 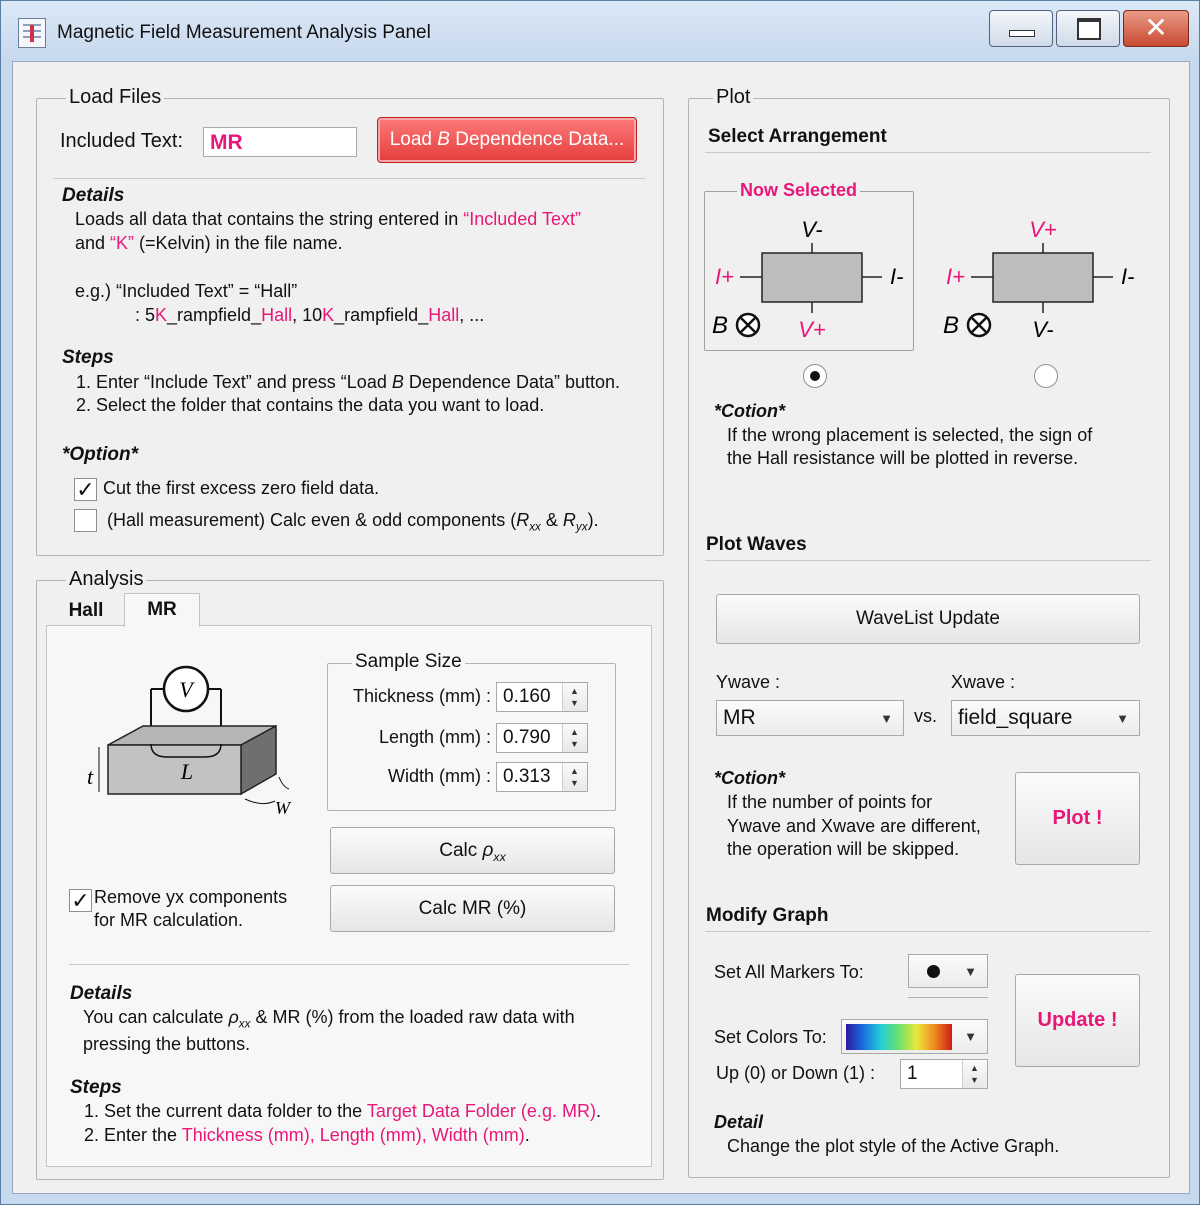 I want to click on arr2-bottom-label: V-, so click(x=1042, y=329).